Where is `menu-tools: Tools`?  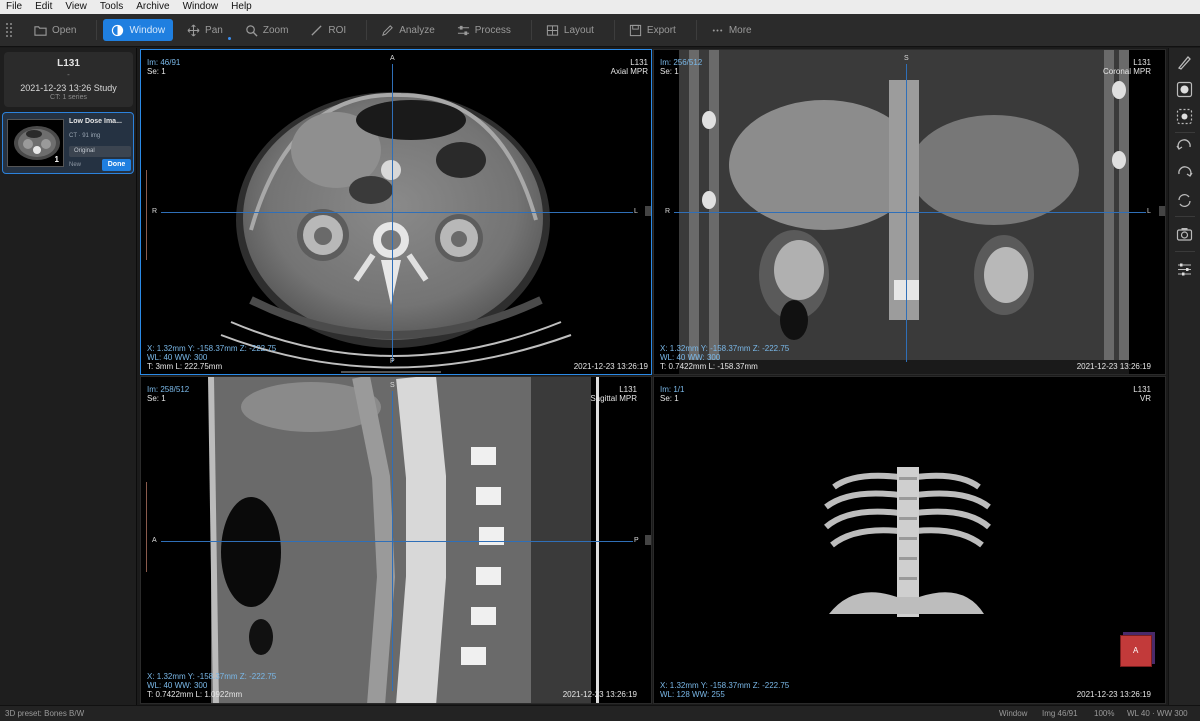
menu-tools: Tools is located at coordinates (111, 7).